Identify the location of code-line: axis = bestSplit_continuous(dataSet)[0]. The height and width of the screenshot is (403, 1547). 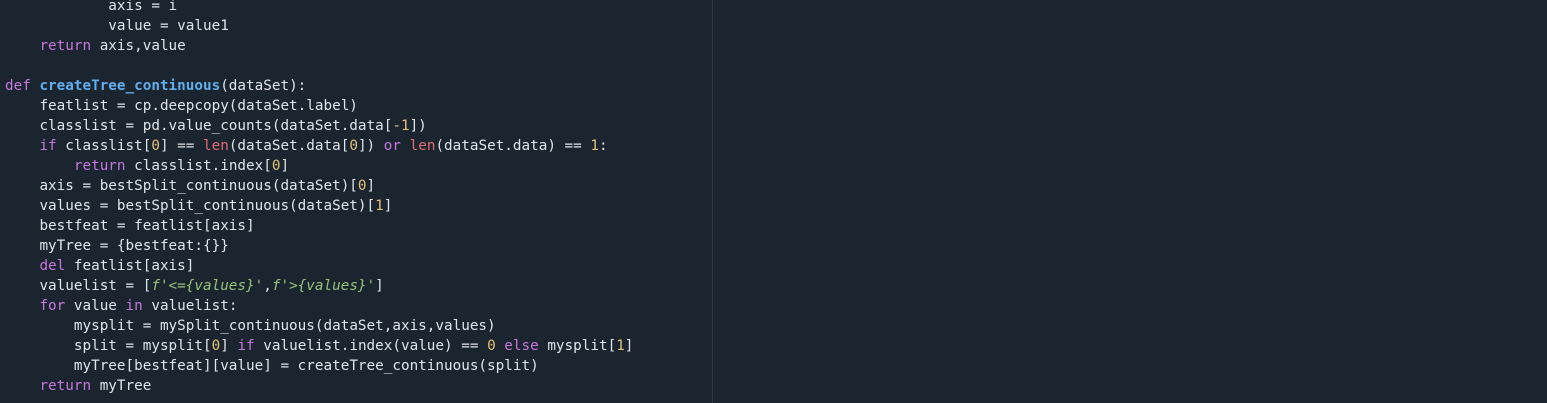
(190, 186).